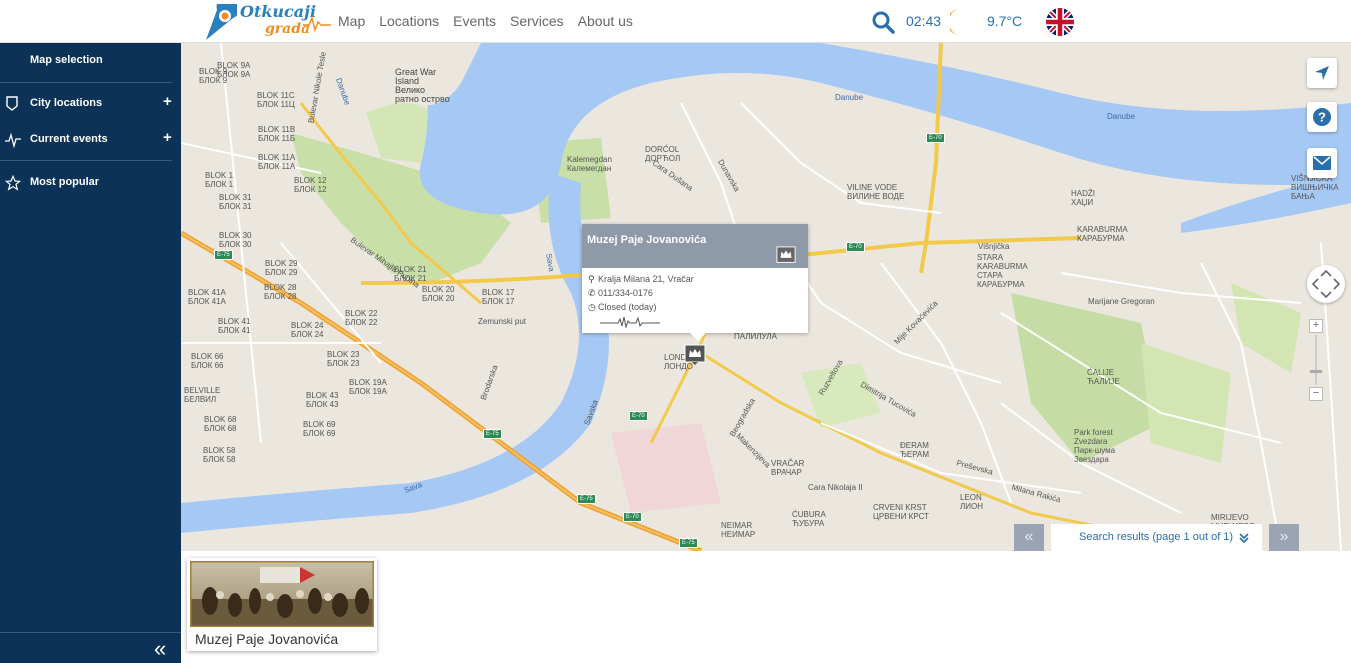 The image size is (1351, 663). I want to click on popup-address-row: ⚲ Kralja Milana 21, Vračar, so click(641, 279).